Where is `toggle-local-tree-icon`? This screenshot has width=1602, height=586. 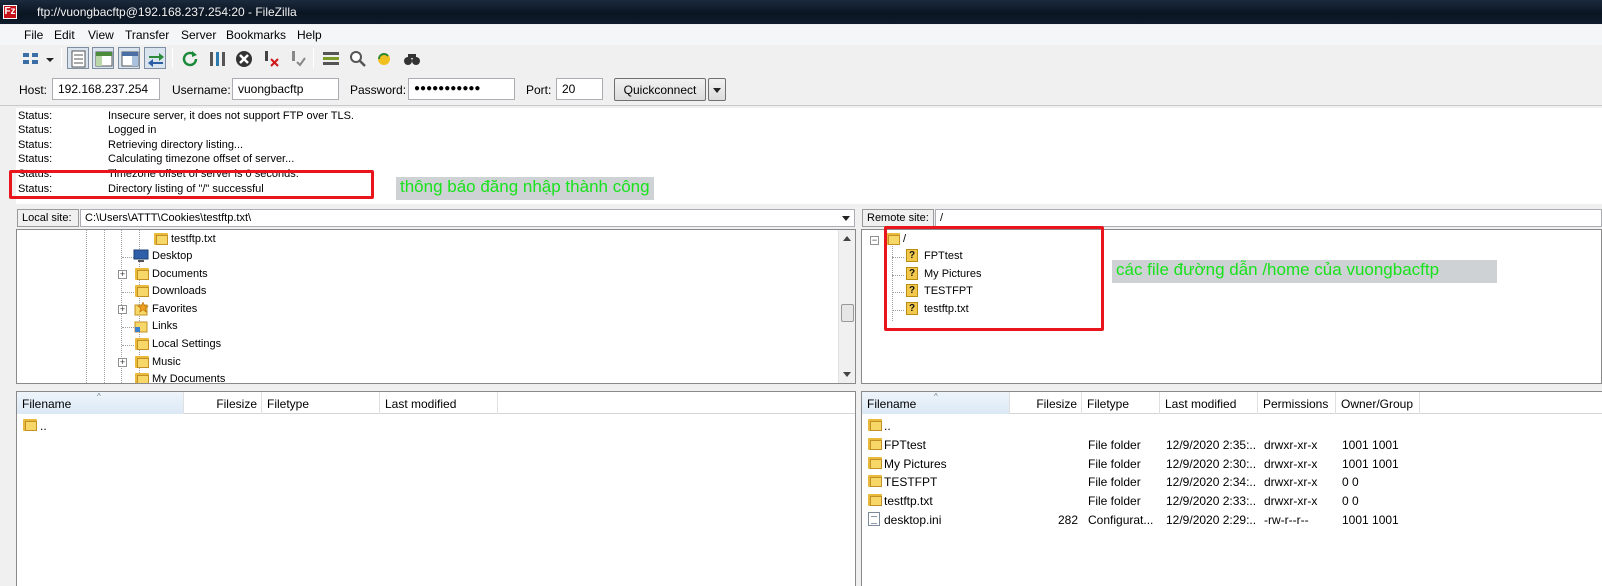 toggle-local-tree-icon is located at coordinates (103, 58).